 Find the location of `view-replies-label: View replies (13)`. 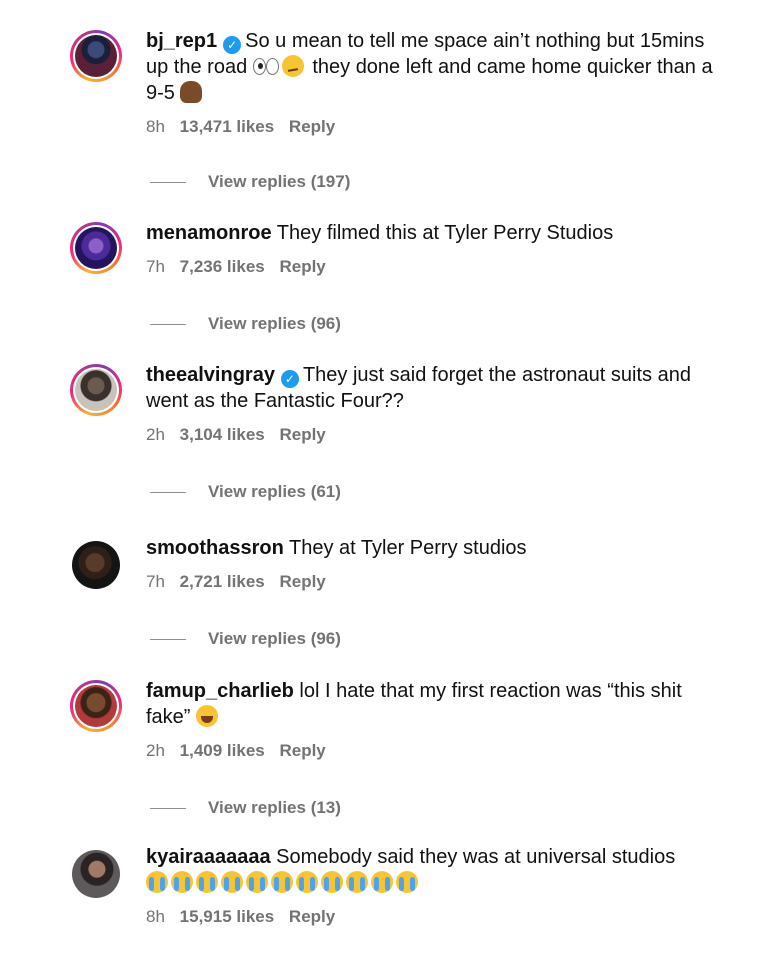

view-replies-label: View replies (13) is located at coordinates (274, 807).